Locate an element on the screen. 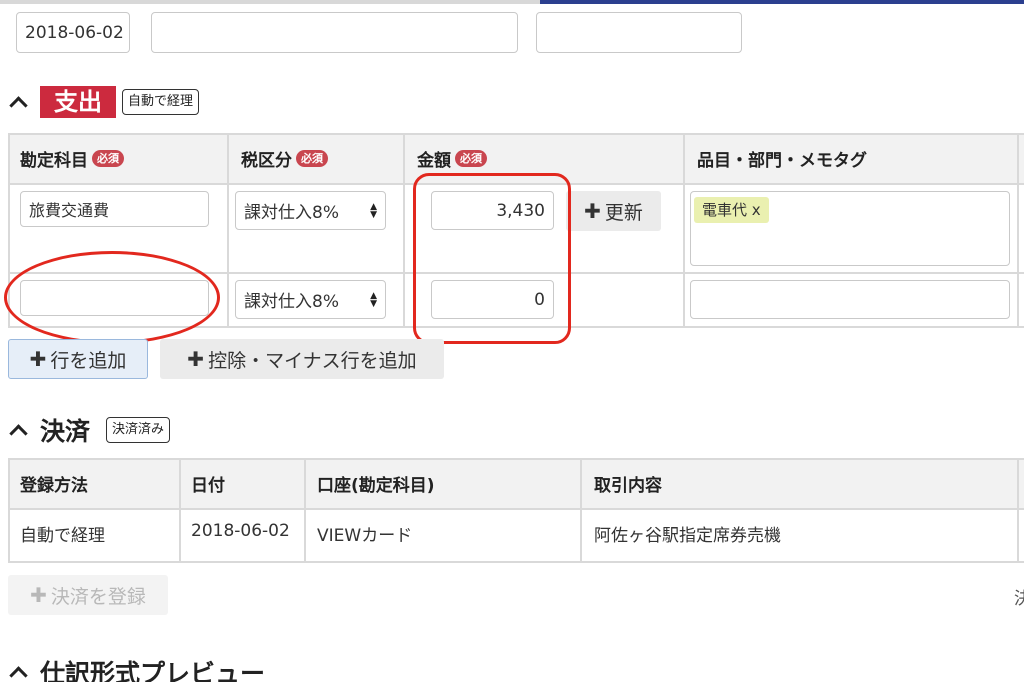 The width and height of the screenshot is (1024, 682). add-deduction-row-button: ✚ 控除・マイナス行を追加 is located at coordinates (302, 359).